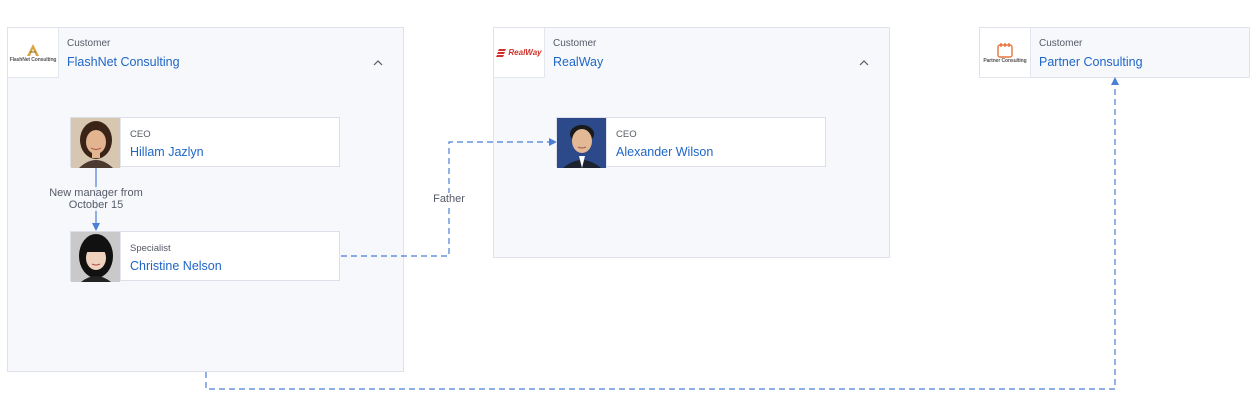 The width and height of the screenshot is (1256, 420). Describe the element at coordinates (205, 142) in the screenshot. I see `person-card-hillam-jazlyn: CEO Hillam Jazlyn` at that location.